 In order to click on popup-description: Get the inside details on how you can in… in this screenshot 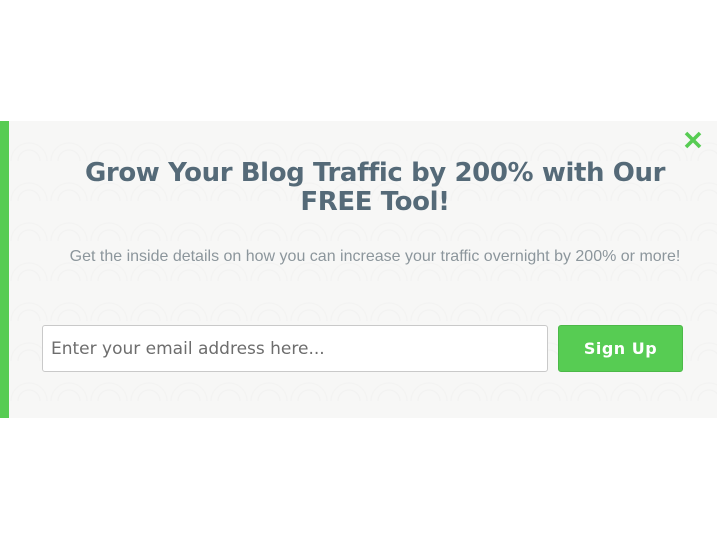, I will do `click(375, 256)`.